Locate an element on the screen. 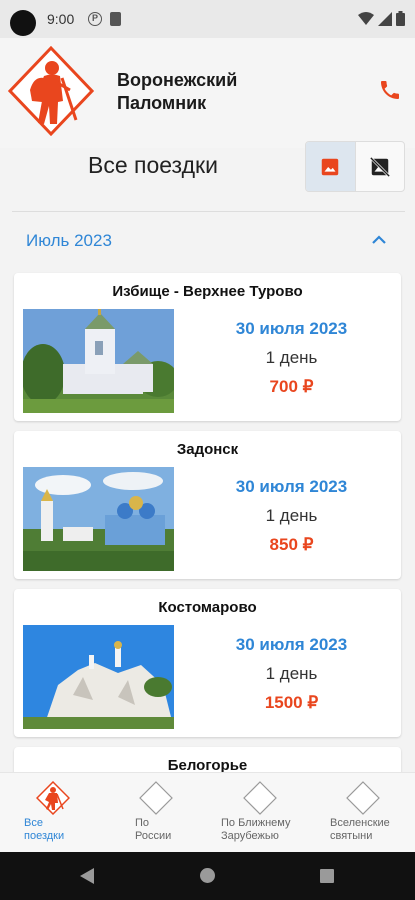 The image size is (415, 900). app-title-line1: Воронежский is located at coordinates (177, 80).